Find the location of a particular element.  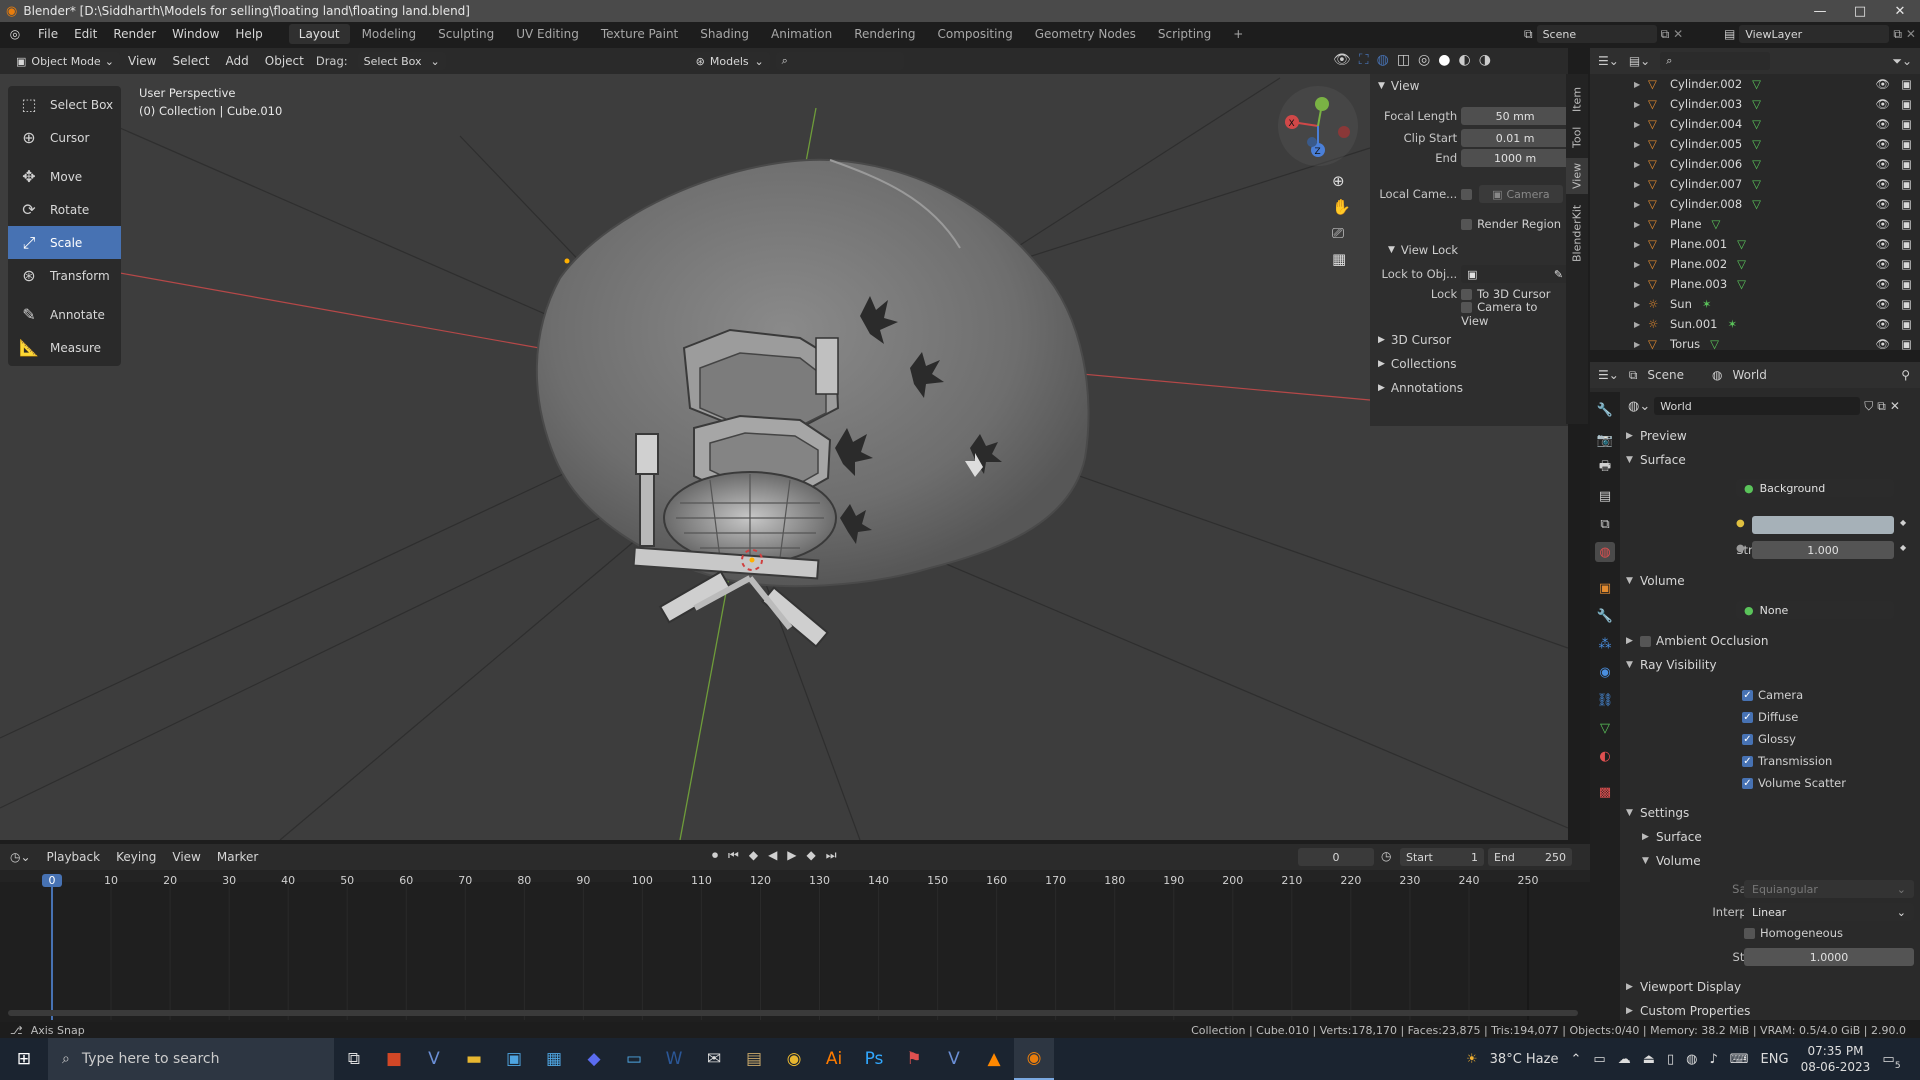

tool-move: ✥ Move is located at coordinates (64, 176).